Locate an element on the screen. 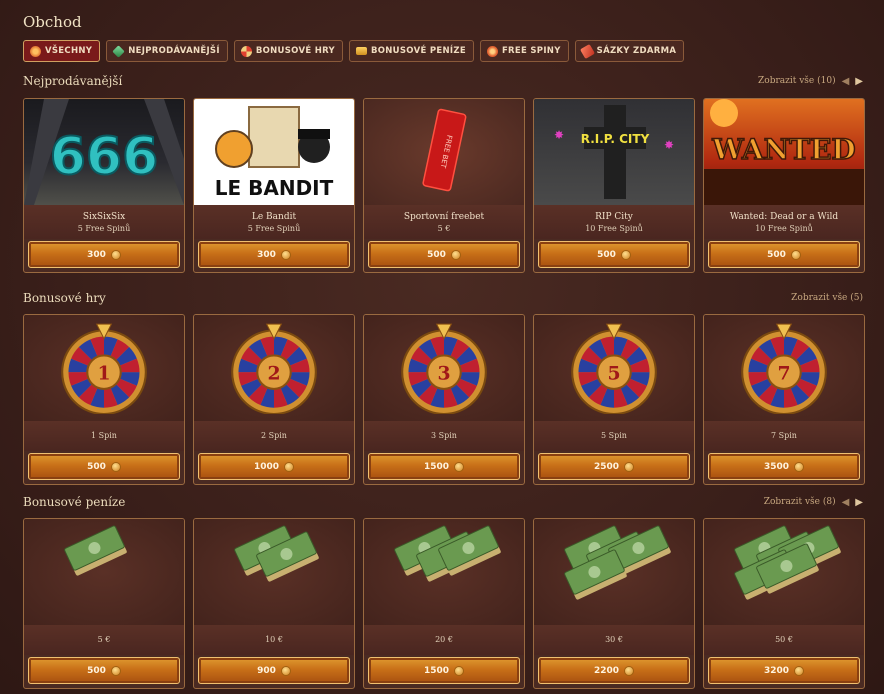  product-card: 5 € 500 is located at coordinates (104, 603).